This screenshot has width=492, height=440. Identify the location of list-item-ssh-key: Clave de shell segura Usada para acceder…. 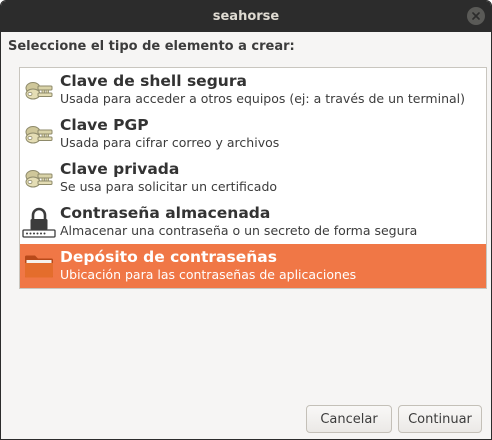
(253, 90).